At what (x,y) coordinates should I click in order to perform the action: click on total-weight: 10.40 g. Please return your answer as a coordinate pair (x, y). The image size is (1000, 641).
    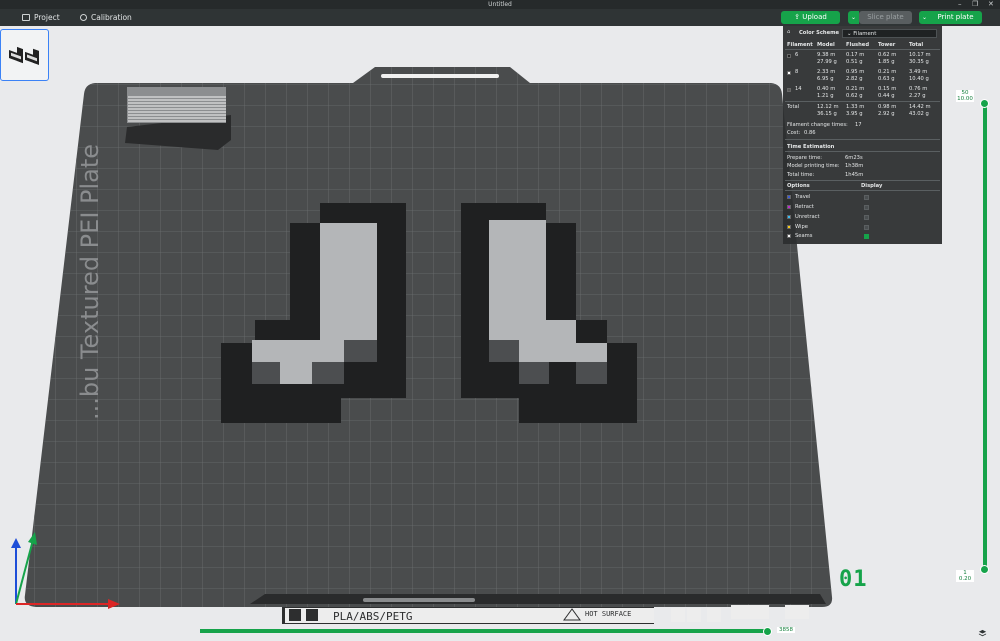
    Looking at the image, I should click on (919, 79).